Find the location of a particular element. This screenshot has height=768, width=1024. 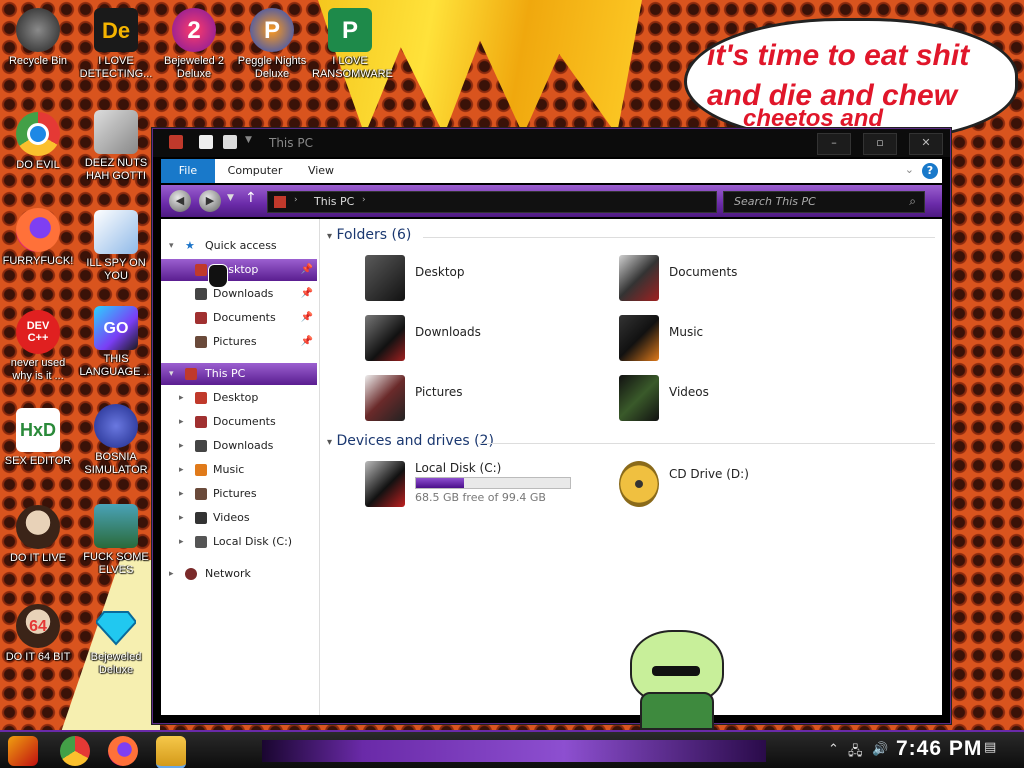

properties-icon is located at coordinates (206, 142).